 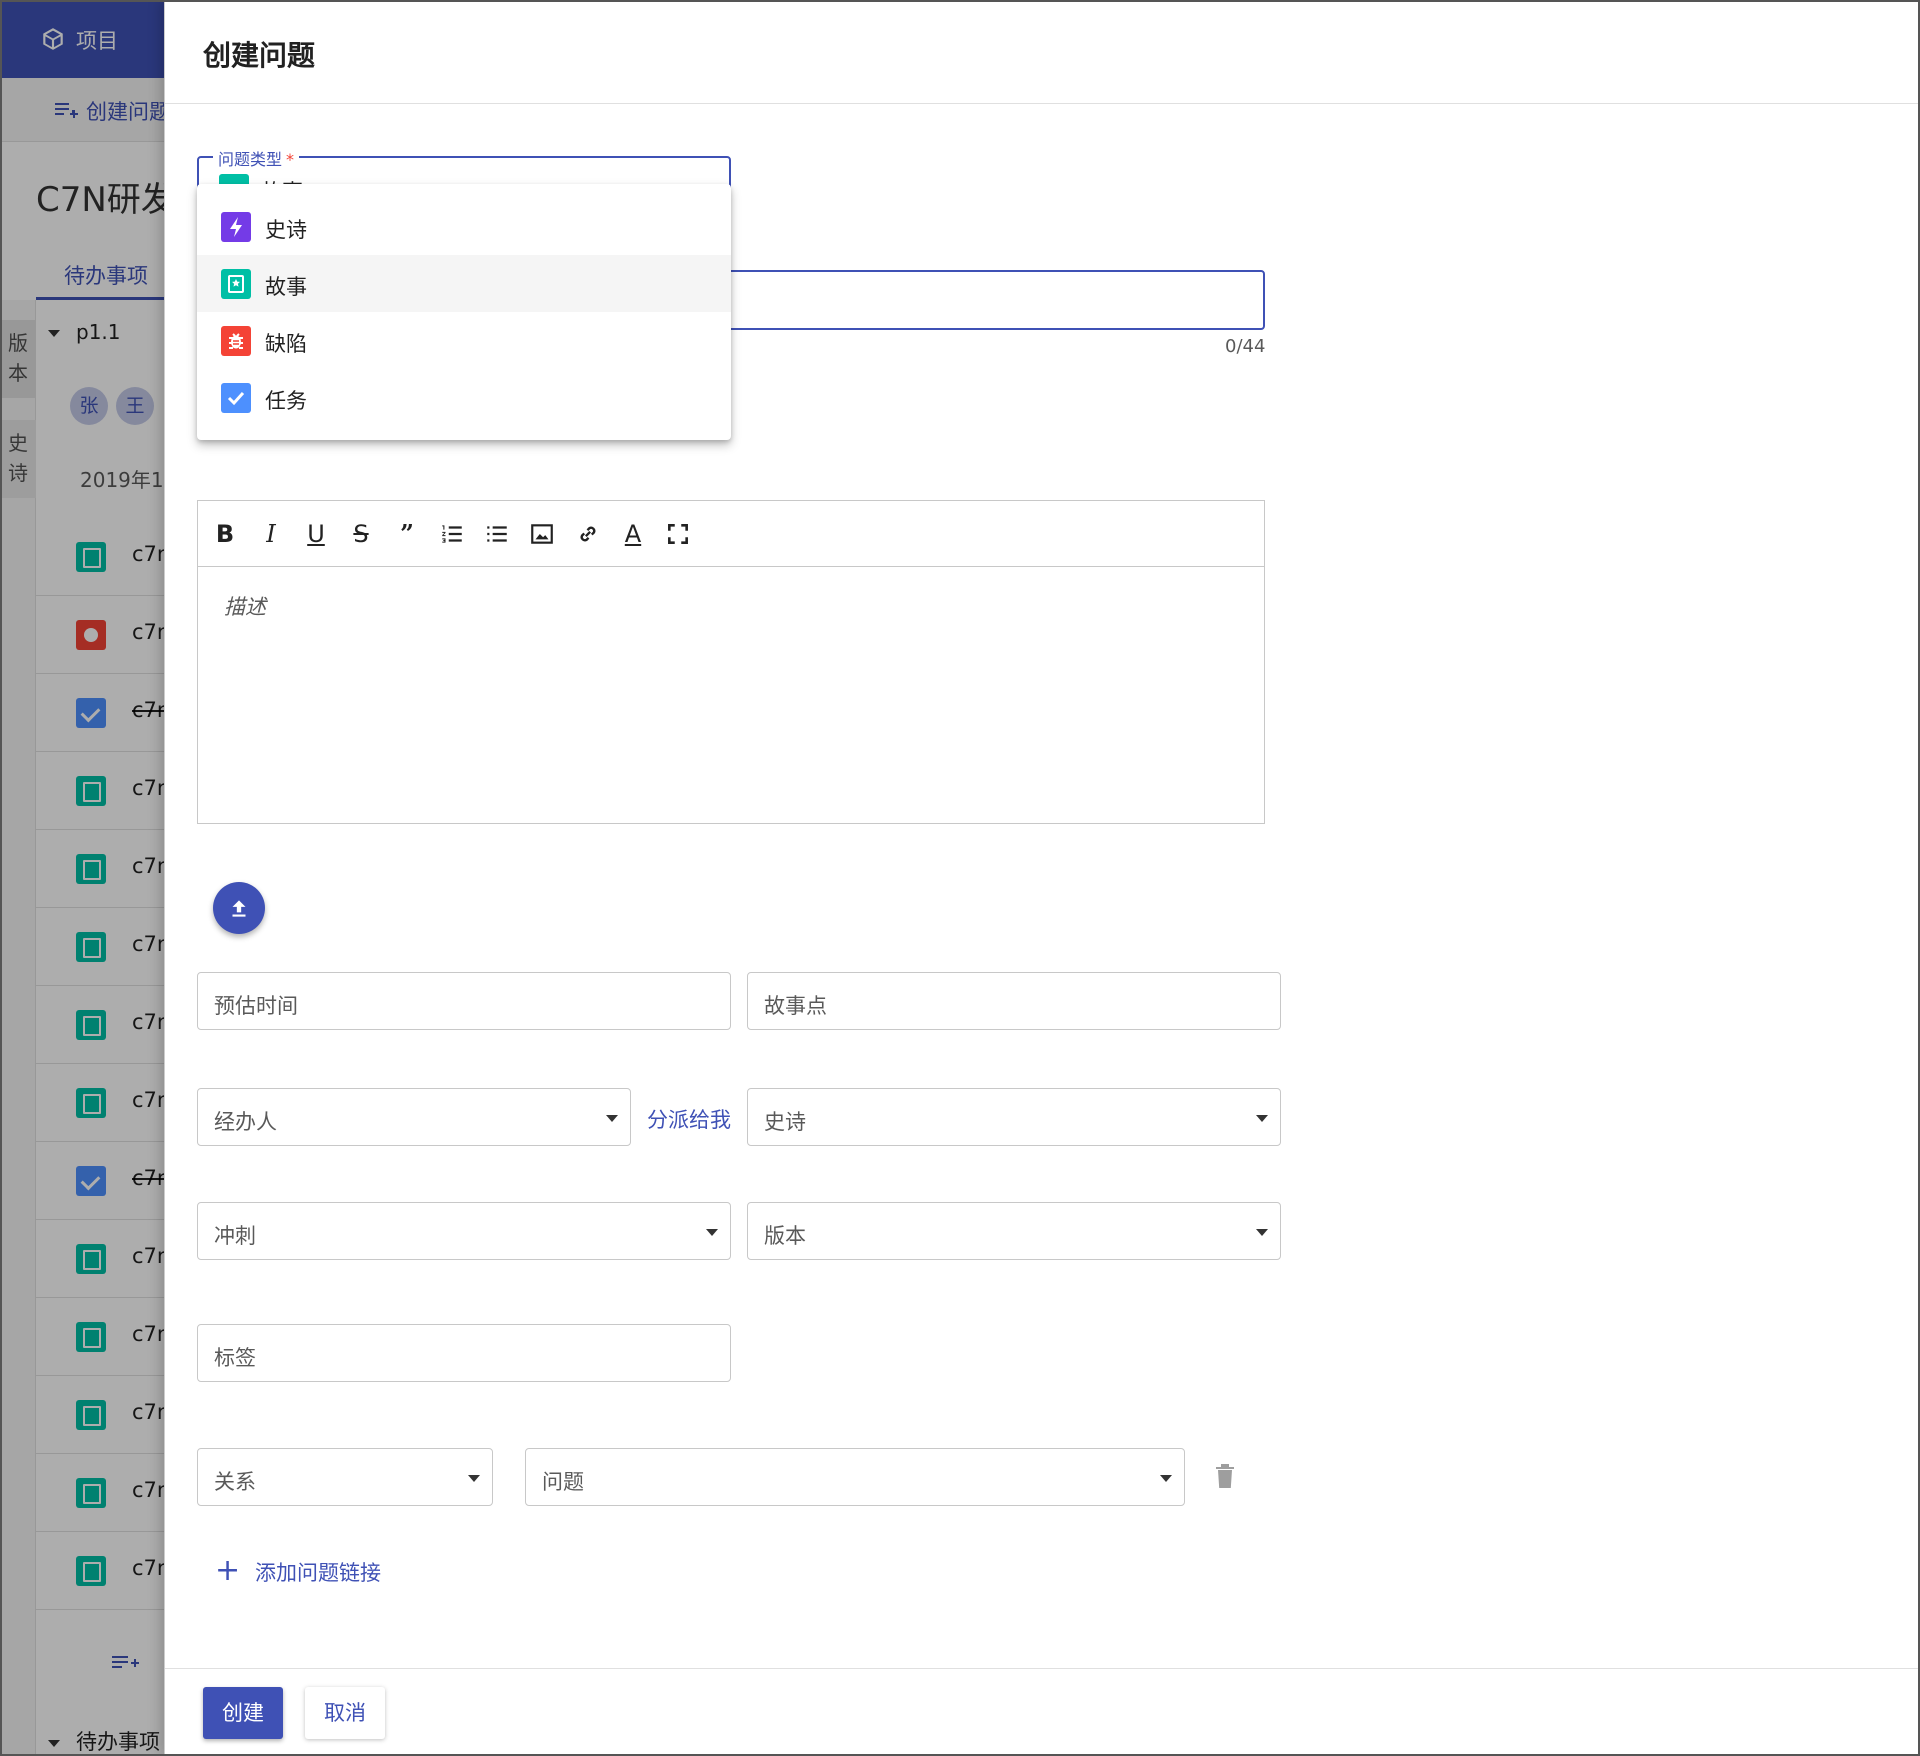 I want to click on story-points-input: 故事点, so click(x=1014, y=1001).